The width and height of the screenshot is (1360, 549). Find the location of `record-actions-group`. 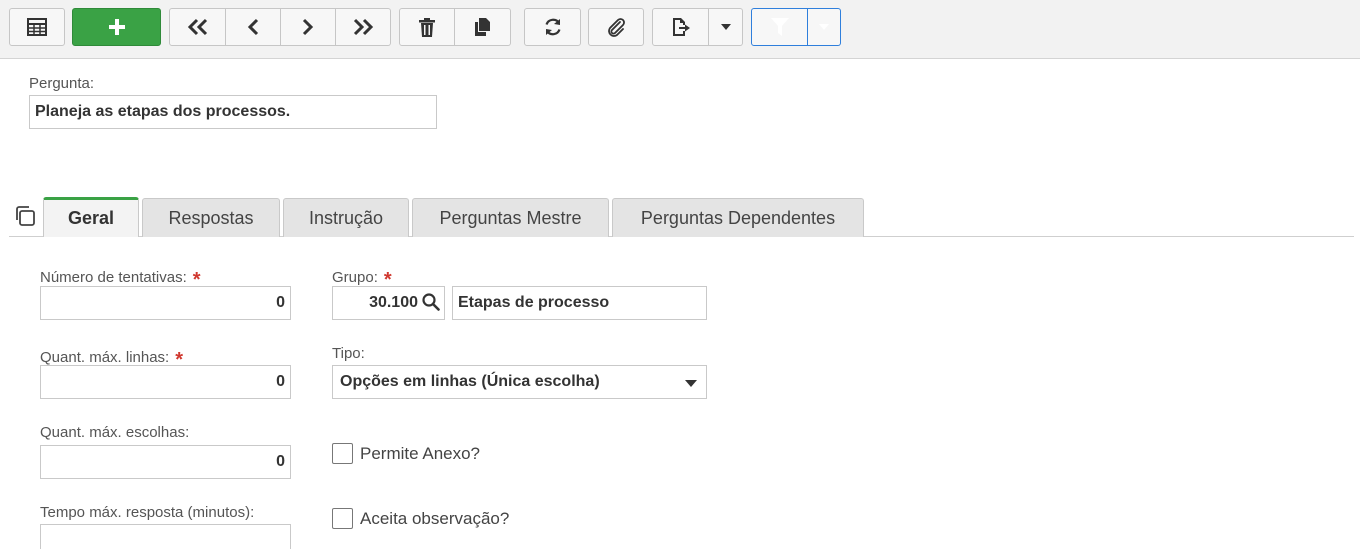

record-actions-group is located at coordinates (455, 27).